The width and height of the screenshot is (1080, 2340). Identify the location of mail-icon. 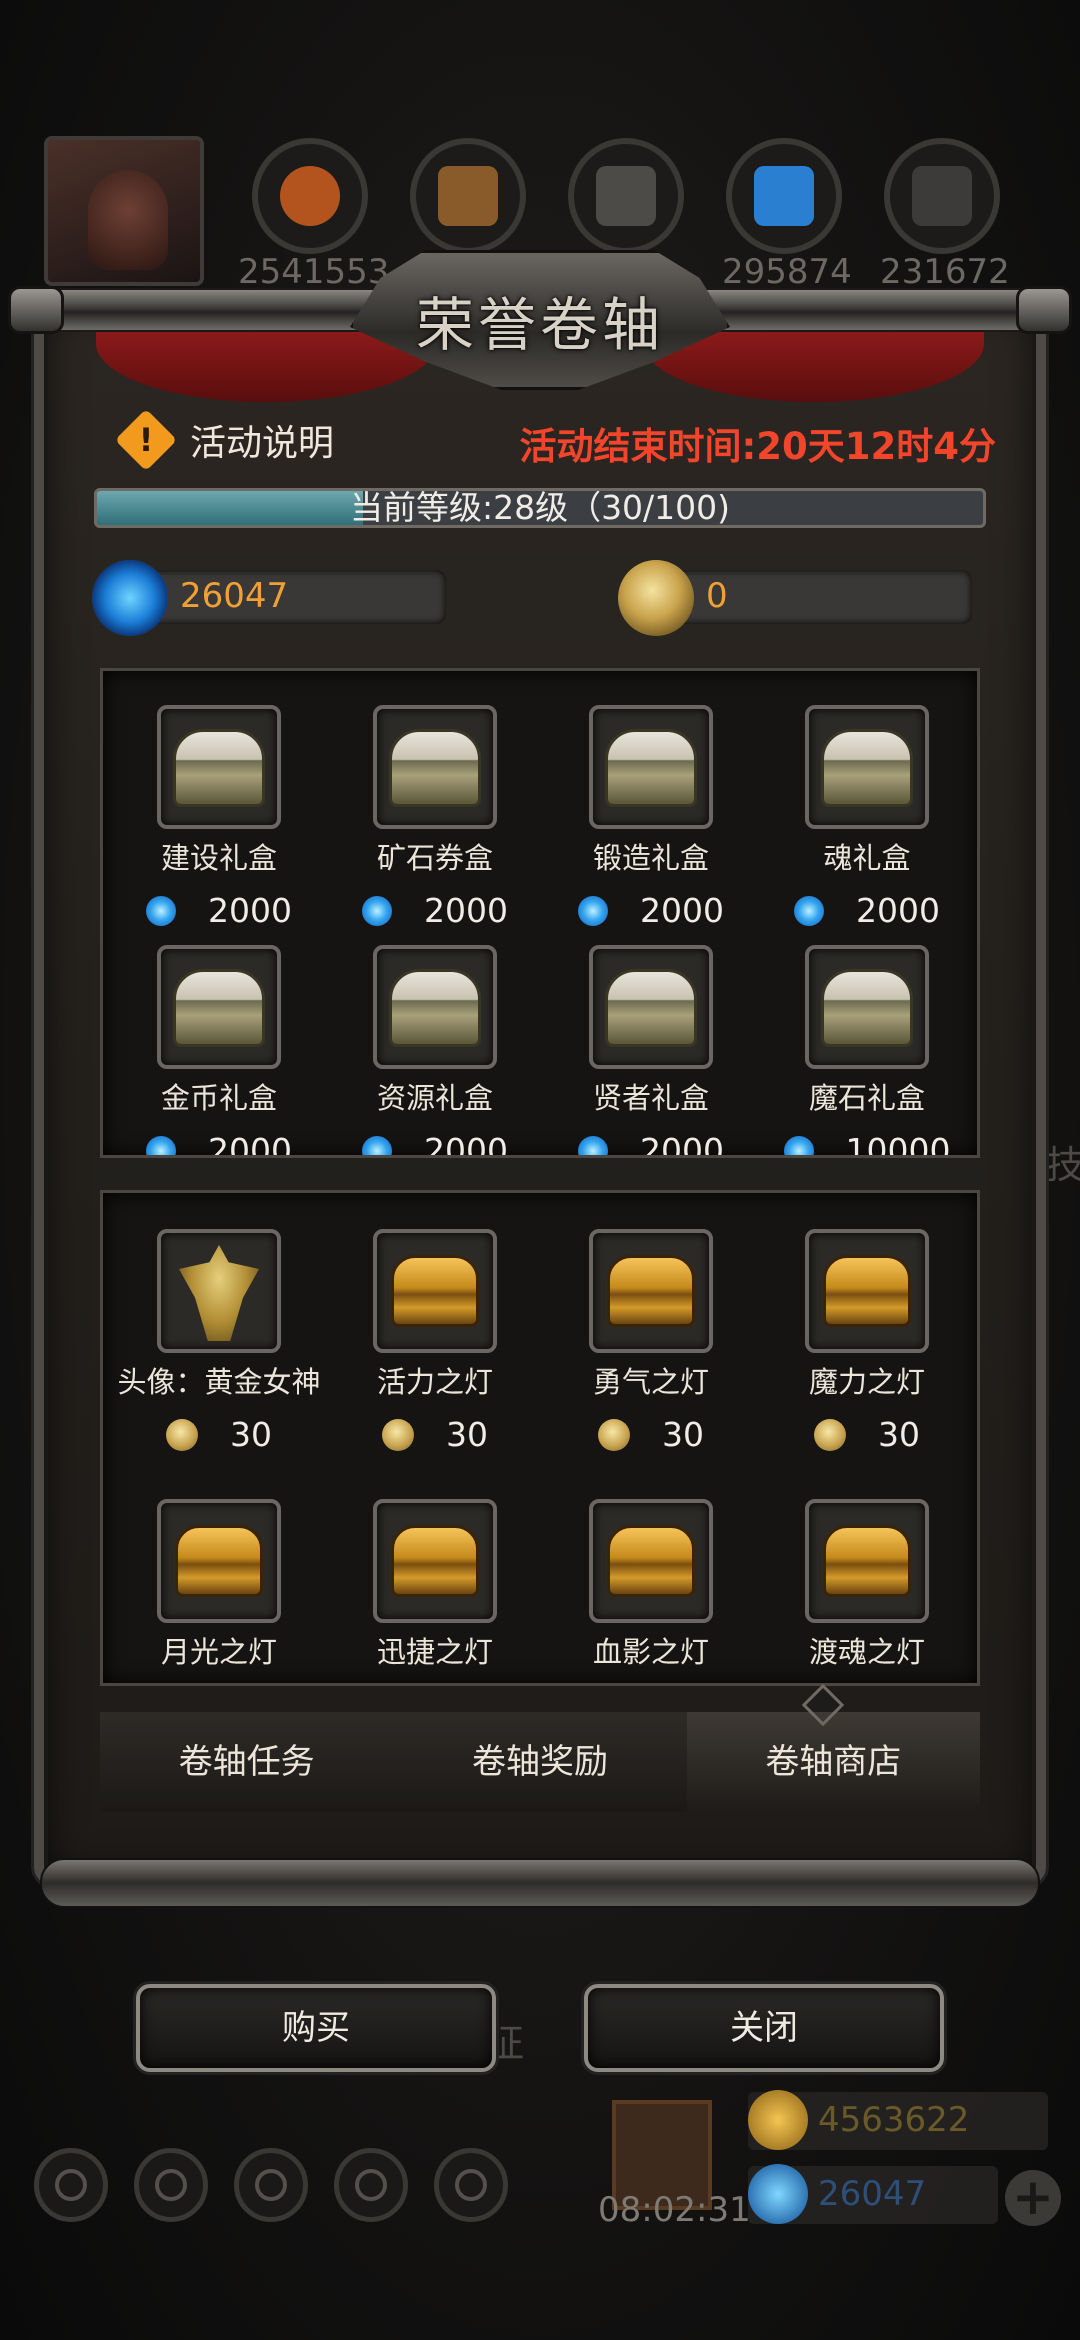
(371, 2185).